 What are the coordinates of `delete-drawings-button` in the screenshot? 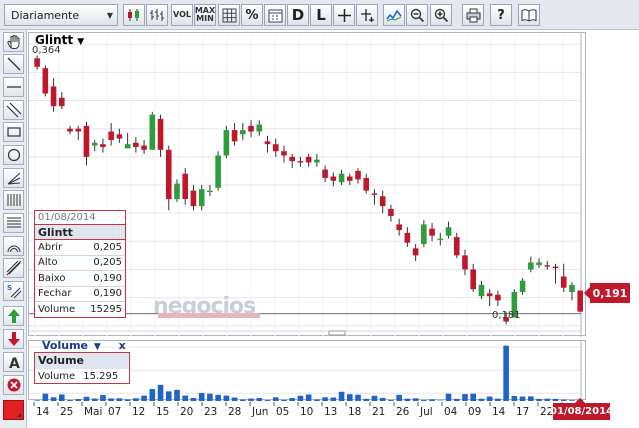 It's located at (13, 385).